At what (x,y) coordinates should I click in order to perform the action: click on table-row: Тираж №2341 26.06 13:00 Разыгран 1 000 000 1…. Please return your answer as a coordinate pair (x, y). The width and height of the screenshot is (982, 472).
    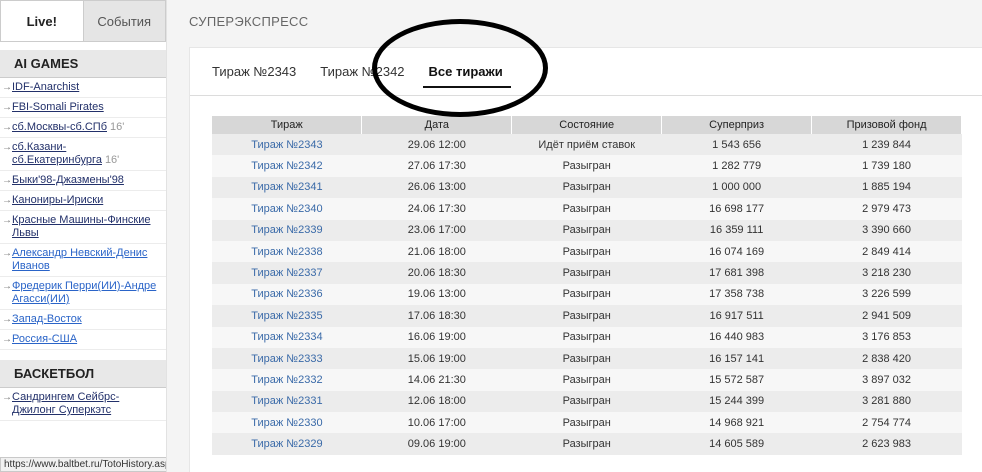
    Looking at the image, I should click on (587, 187).